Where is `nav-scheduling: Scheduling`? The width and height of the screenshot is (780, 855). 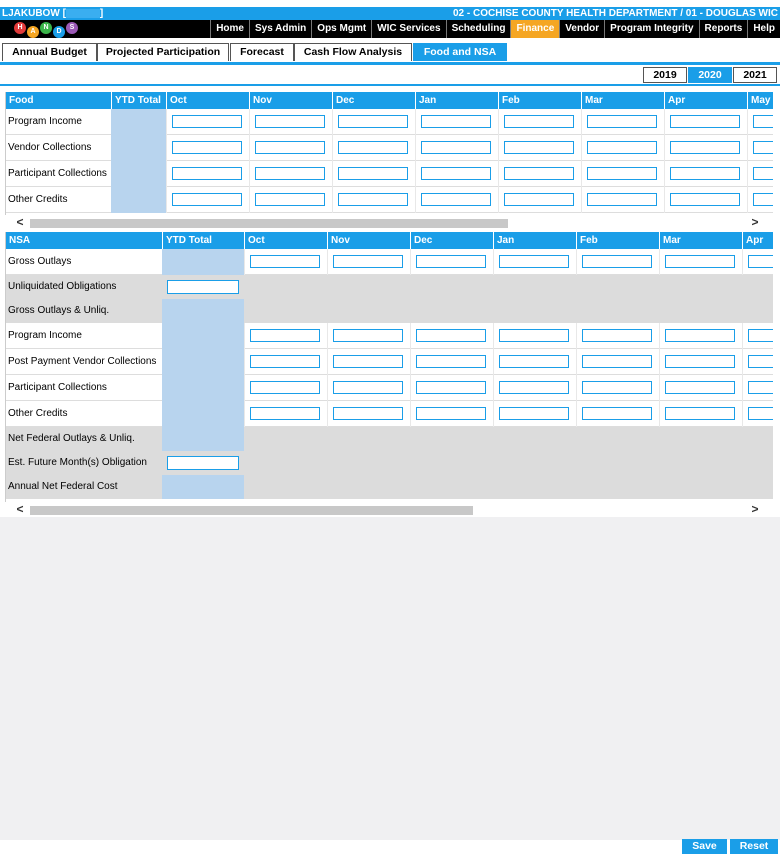
nav-scheduling: Scheduling is located at coordinates (478, 29).